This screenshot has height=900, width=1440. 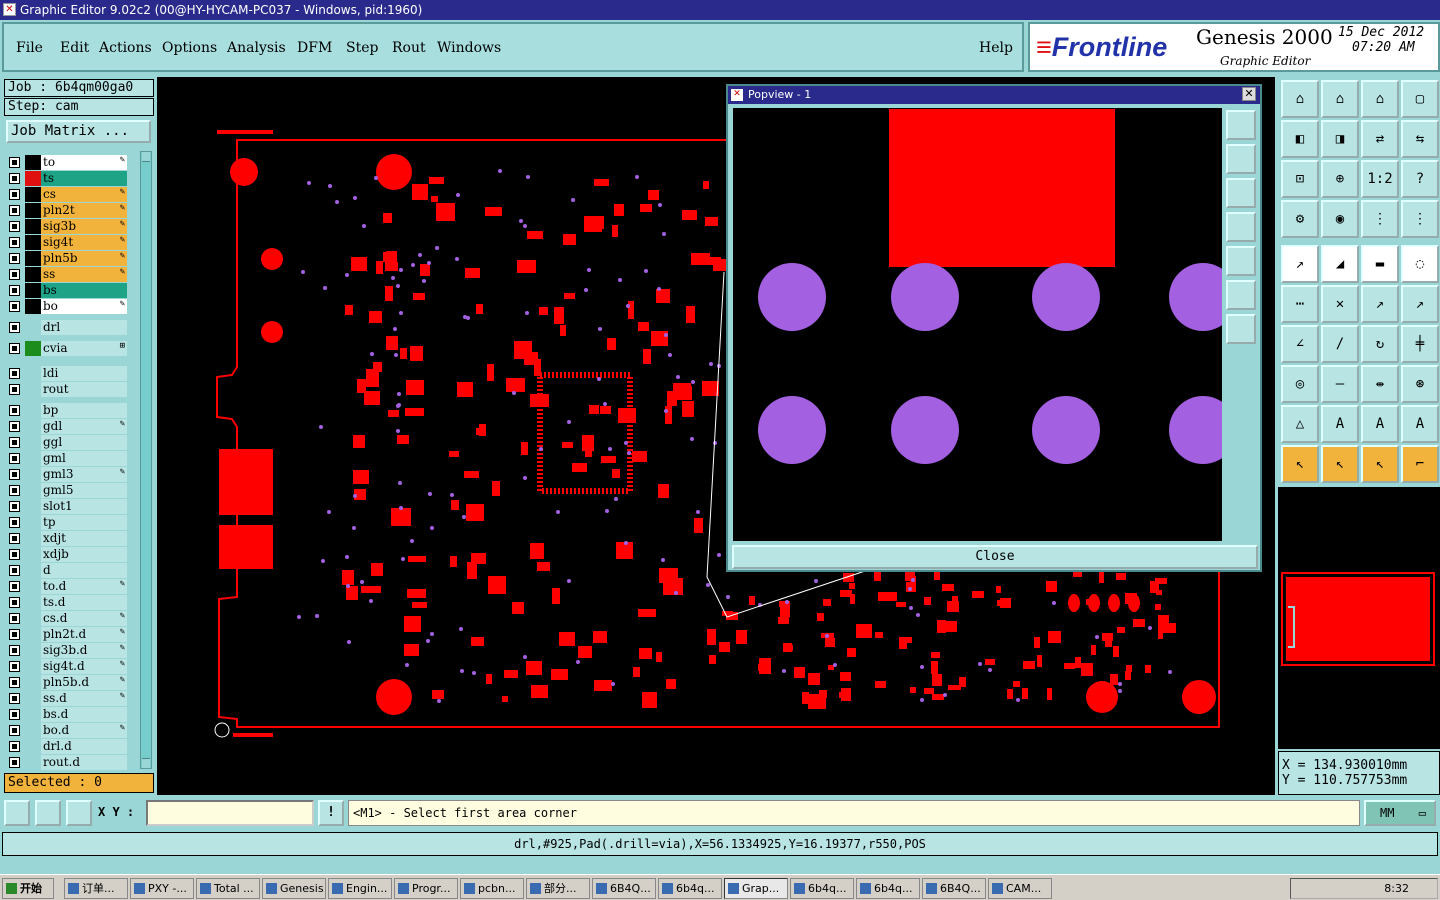 What do you see at coordinates (66, 194) in the screenshot?
I see `layer-row-cs: cs ✎` at bounding box center [66, 194].